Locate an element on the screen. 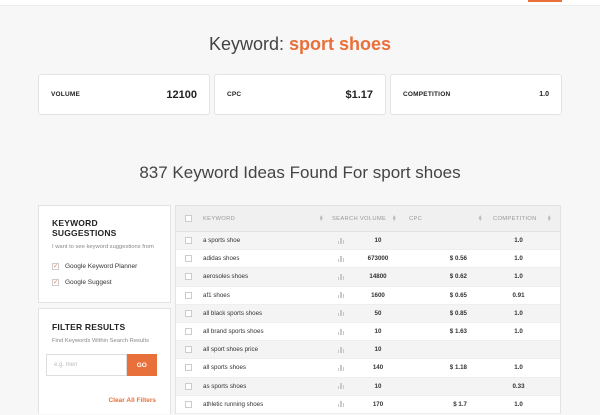 The height and width of the screenshot is (415, 600). stat-card-competition: COMPETITION 1.0 is located at coordinates (476, 94).